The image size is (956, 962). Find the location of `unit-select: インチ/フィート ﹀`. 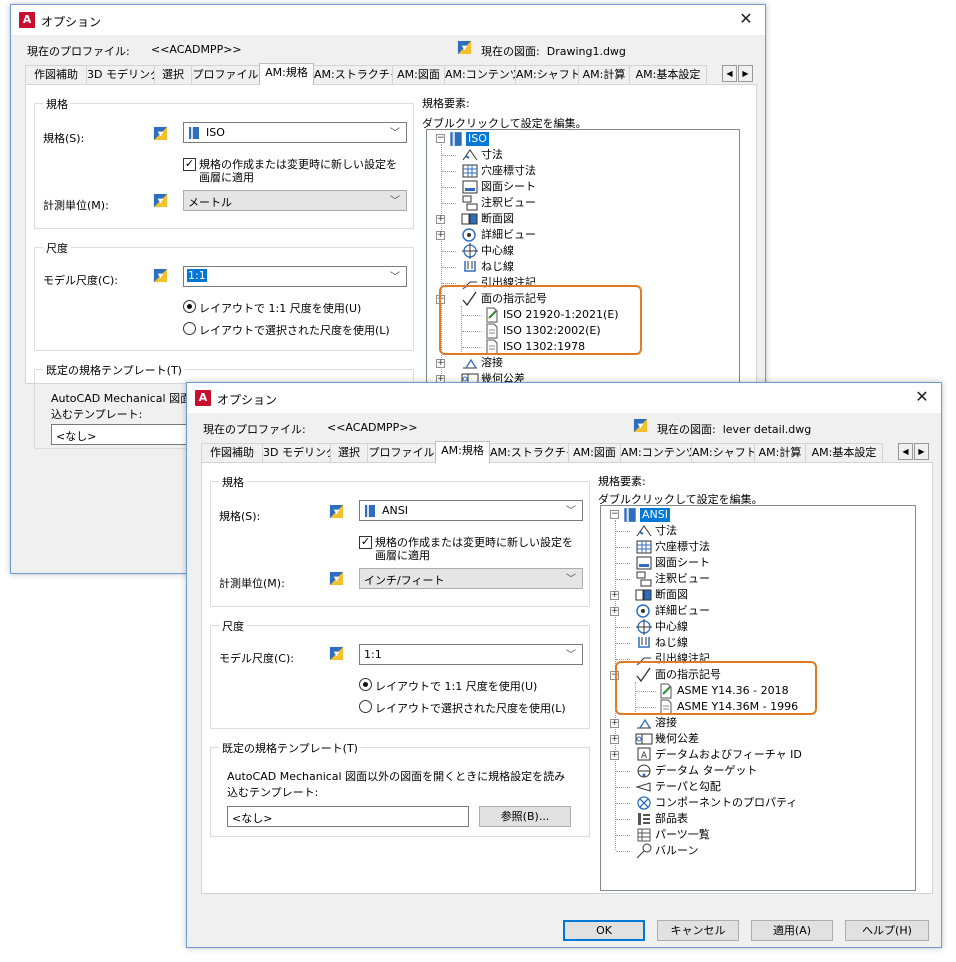

unit-select: インチ/フィート ﹀ is located at coordinates (471, 578).